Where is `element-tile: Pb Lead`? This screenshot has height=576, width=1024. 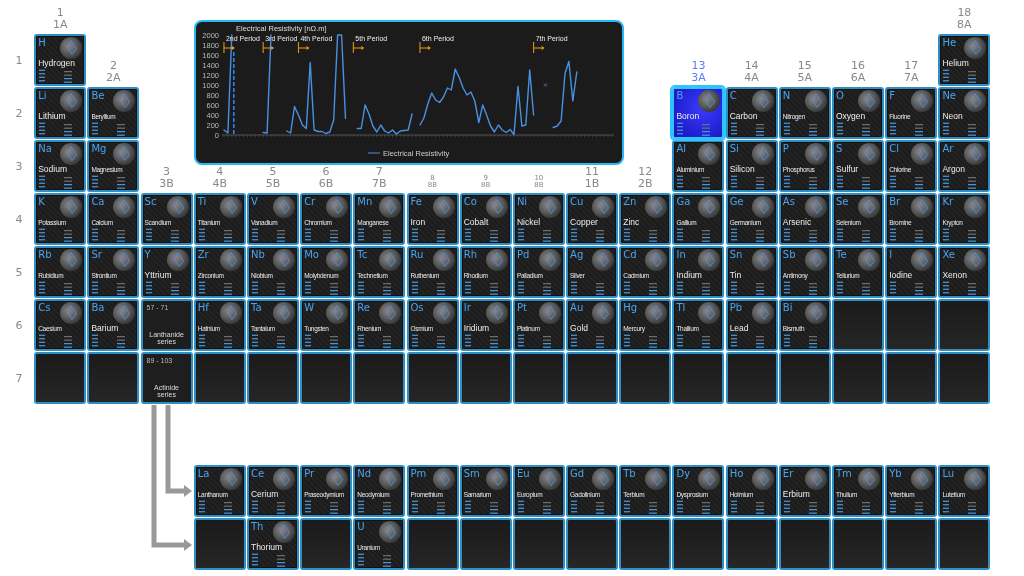
element-tile: Pb Lead is located at coordinates (751, 325).